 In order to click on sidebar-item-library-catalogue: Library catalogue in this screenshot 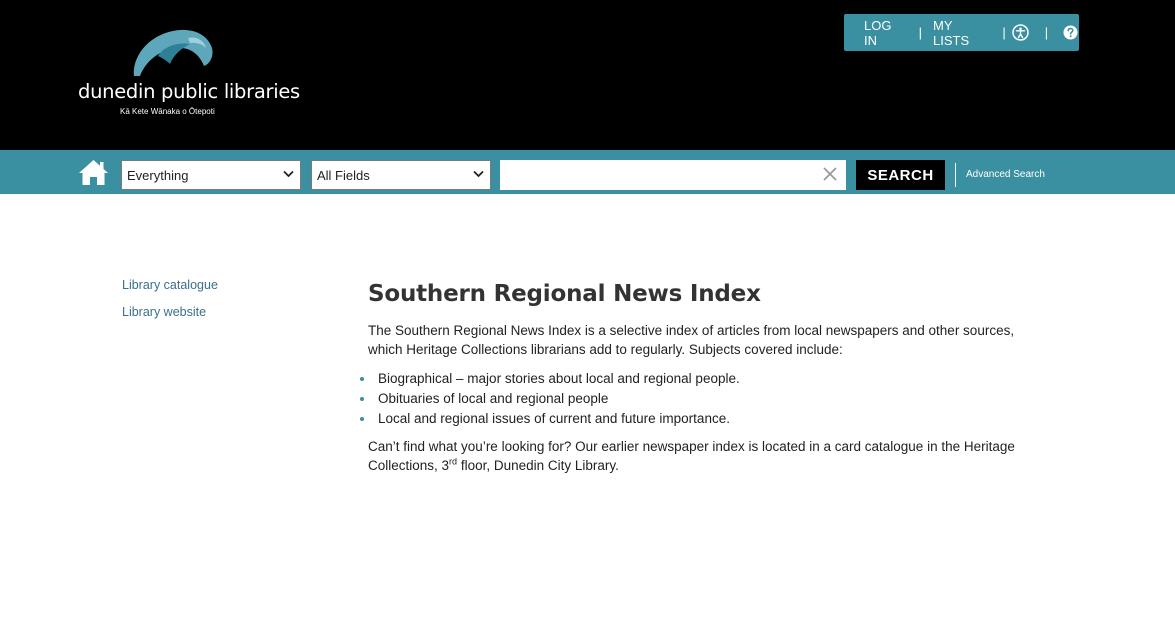, I will do `click(170, 291)`.